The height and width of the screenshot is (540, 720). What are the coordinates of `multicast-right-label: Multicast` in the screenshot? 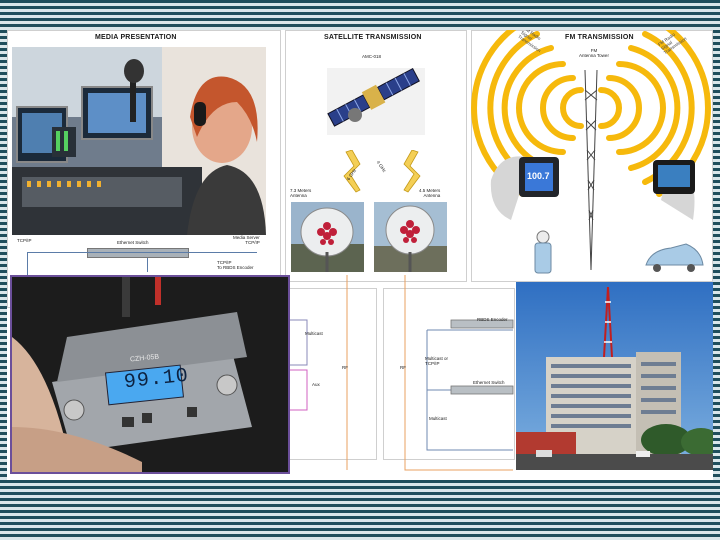 It's located at (438, 418).